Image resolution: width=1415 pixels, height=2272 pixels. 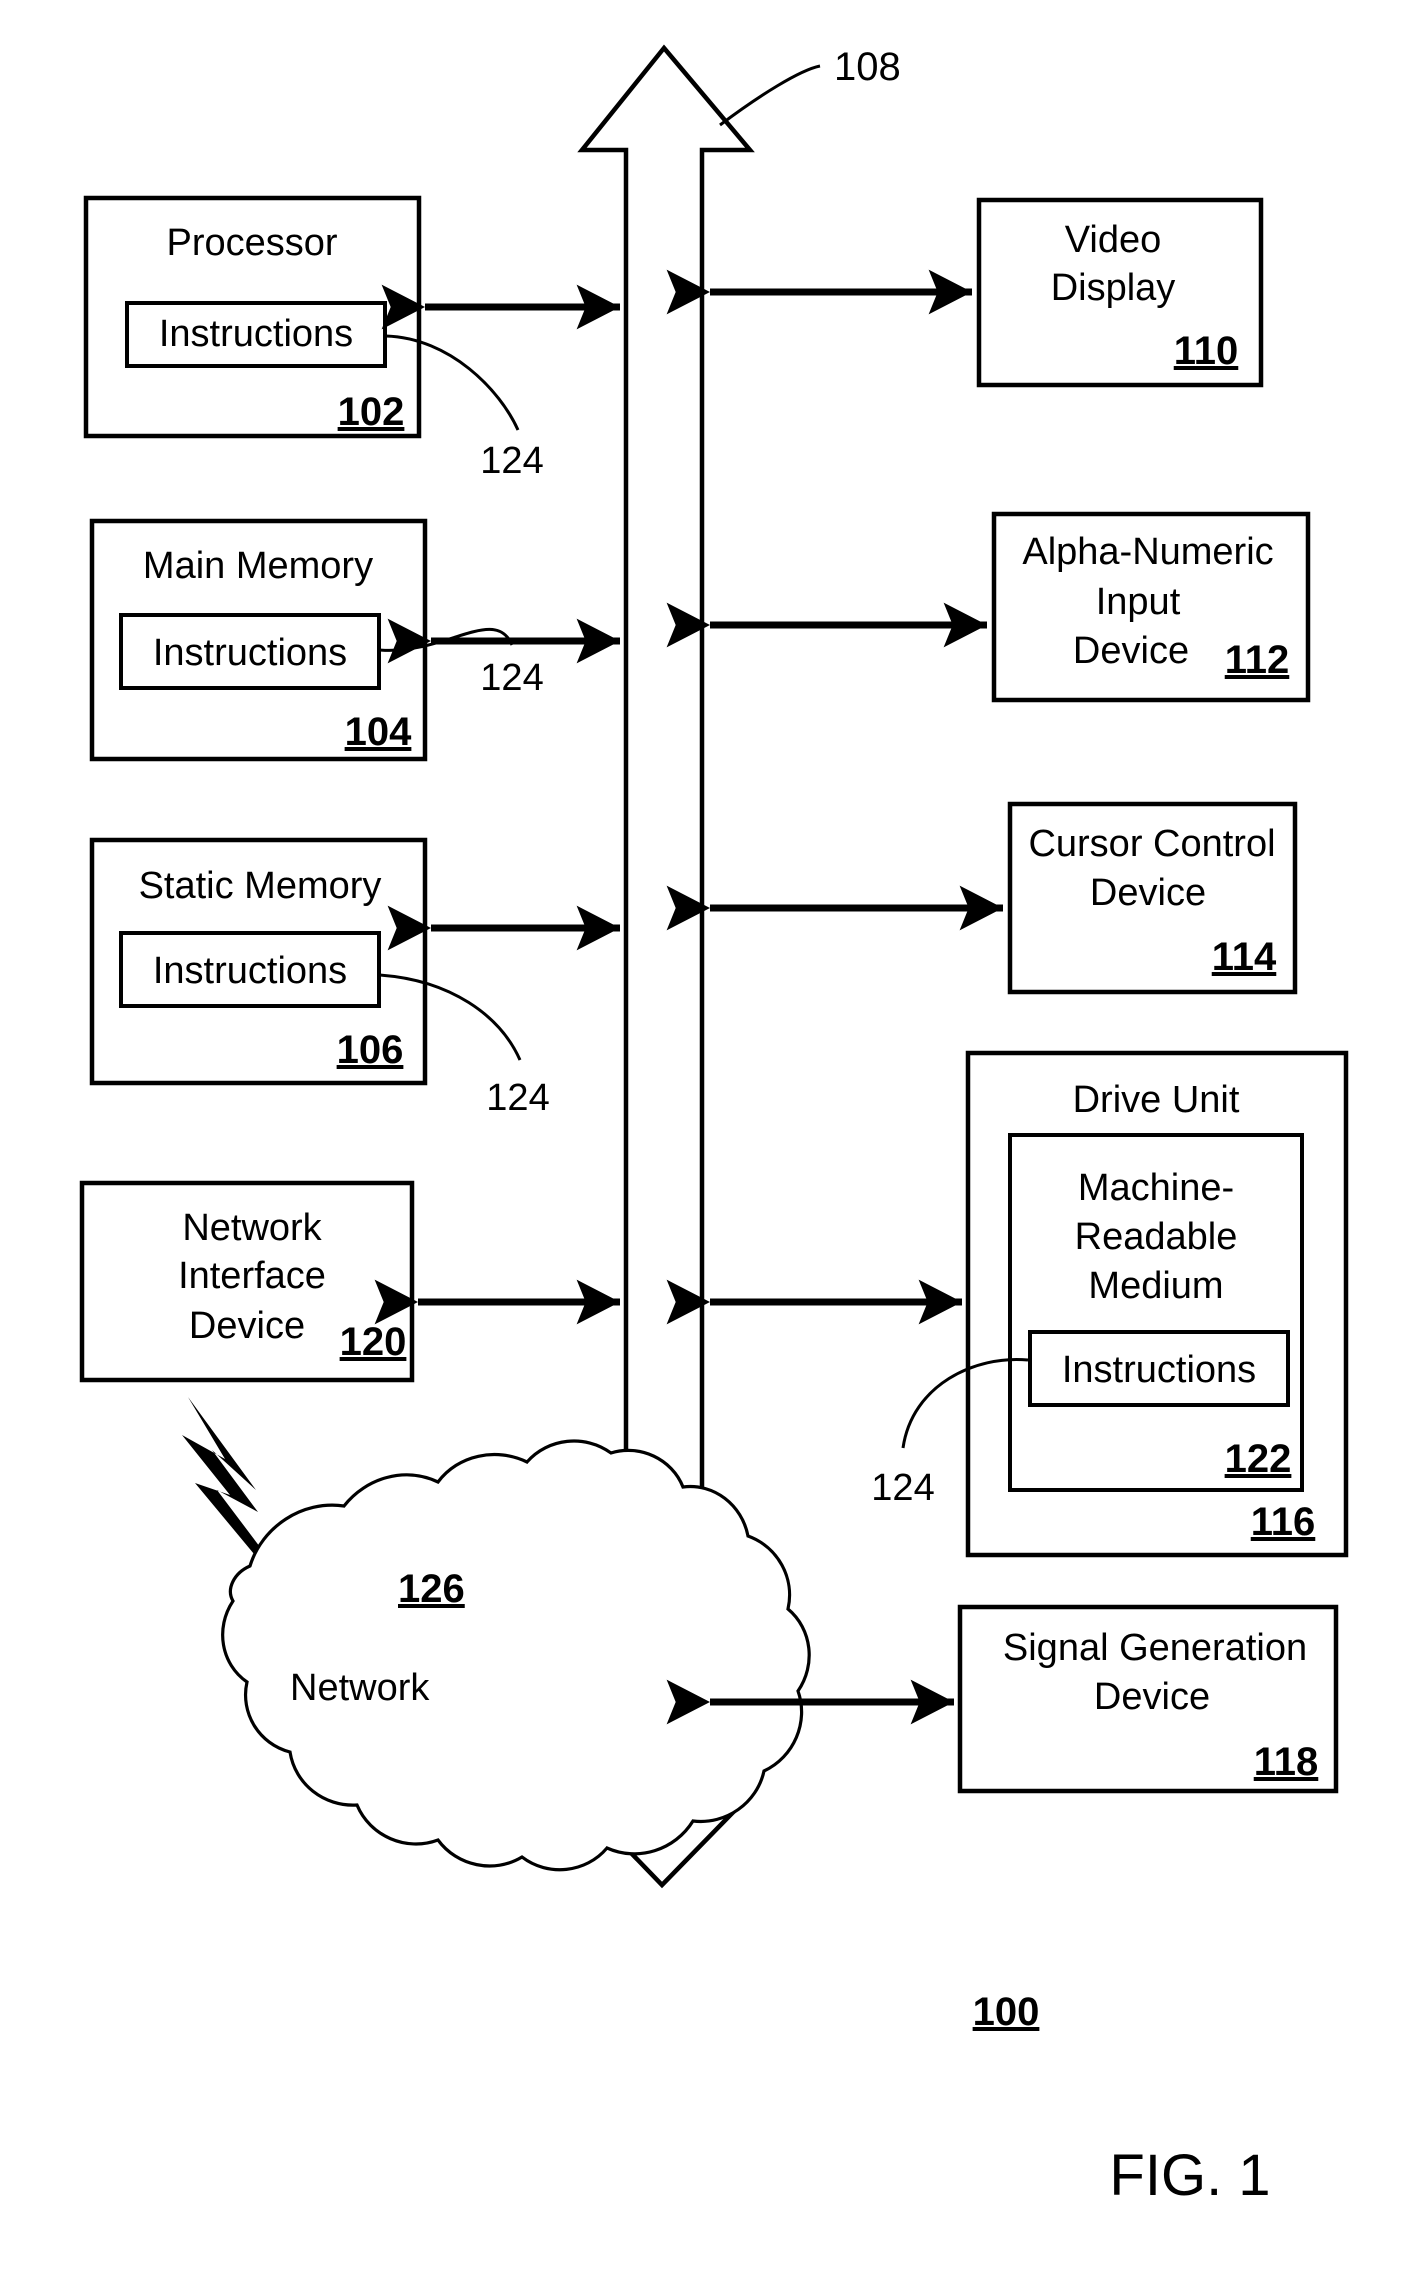 What do you see at coordinates (250, 653) in the screenshot?
I see `main-memory-instructions-label: Instructions` at bounding box center [250, 653].